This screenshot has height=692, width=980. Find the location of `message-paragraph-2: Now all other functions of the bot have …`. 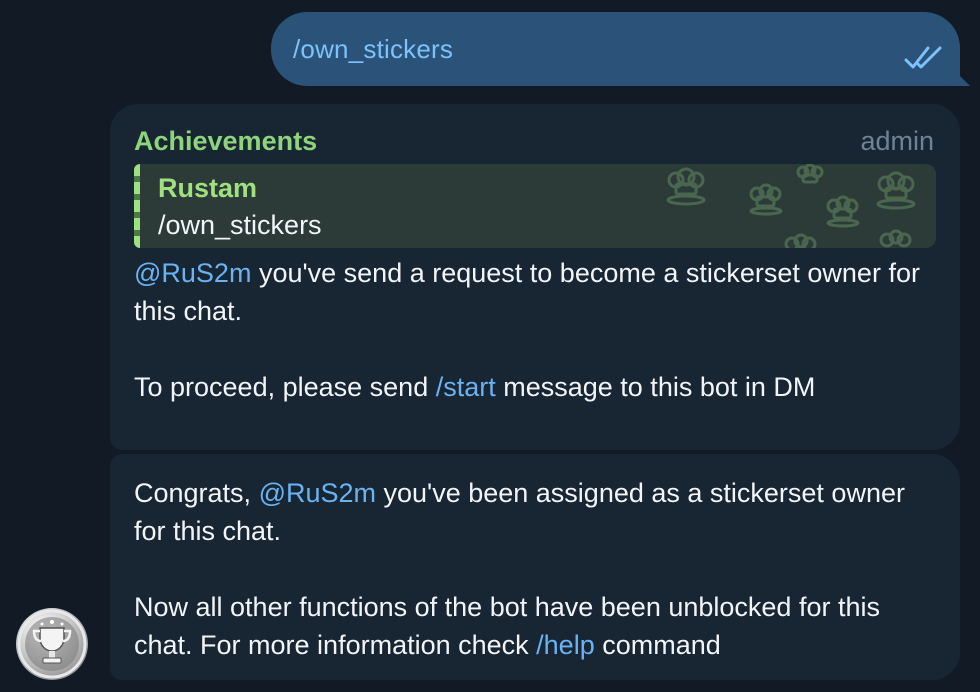

message-paragraph-2: Now all other functions of the bot have … is located at coordinates (536, 626).